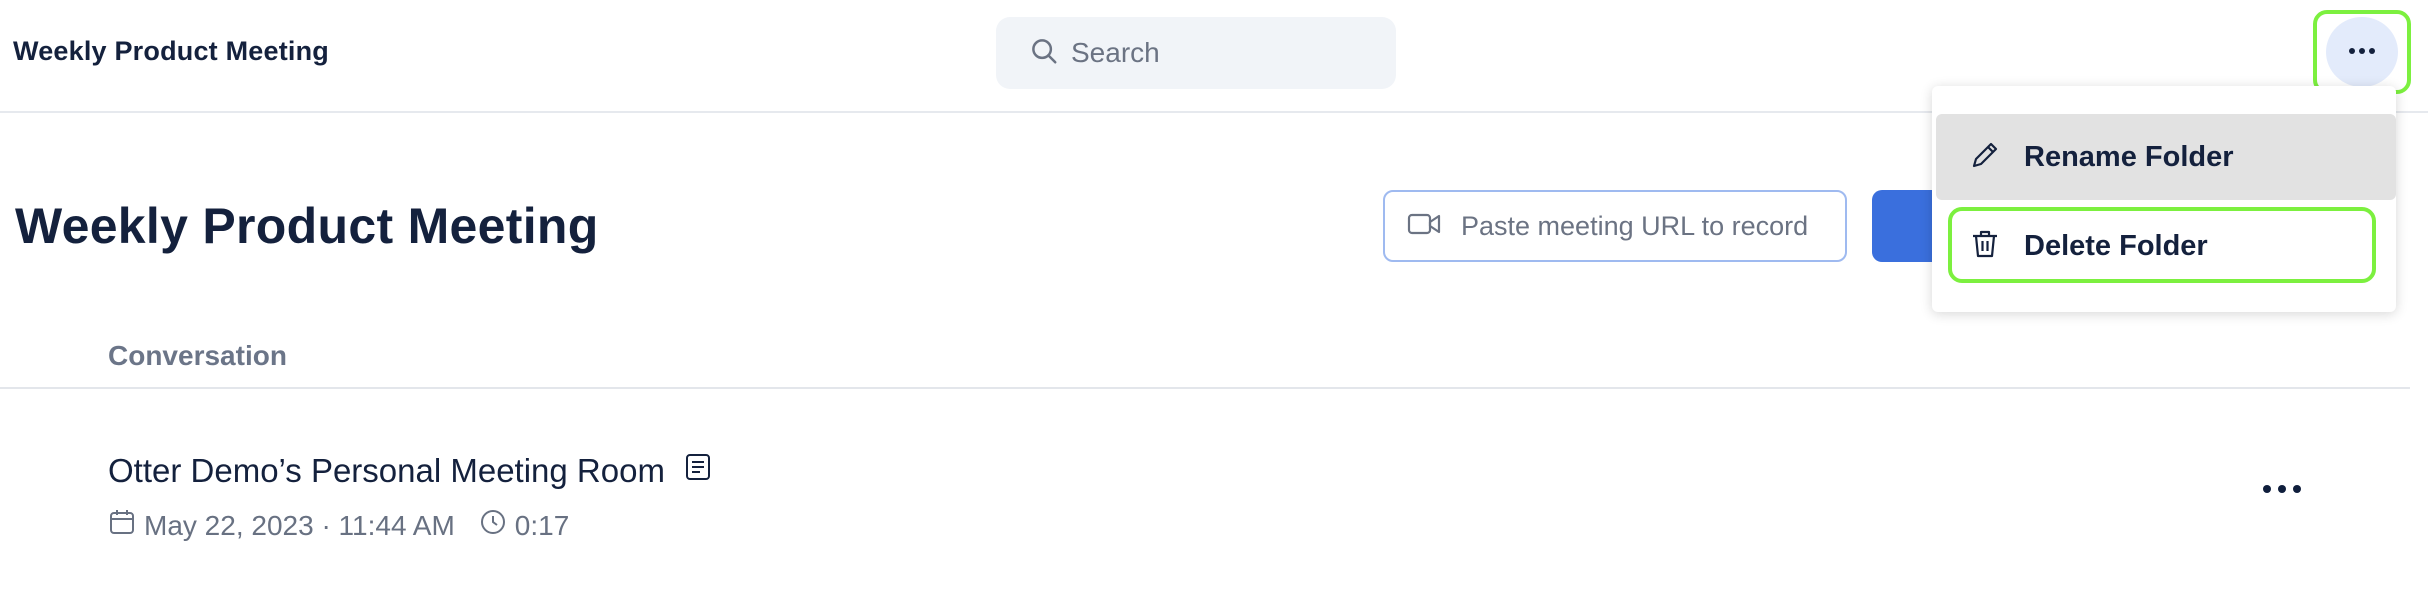 This screenshot has width=2428, height=602. What do you see at coordinates (1985, 157) in the screenshot?
I see `pencil-icon` at bounding box center [1985, 157].